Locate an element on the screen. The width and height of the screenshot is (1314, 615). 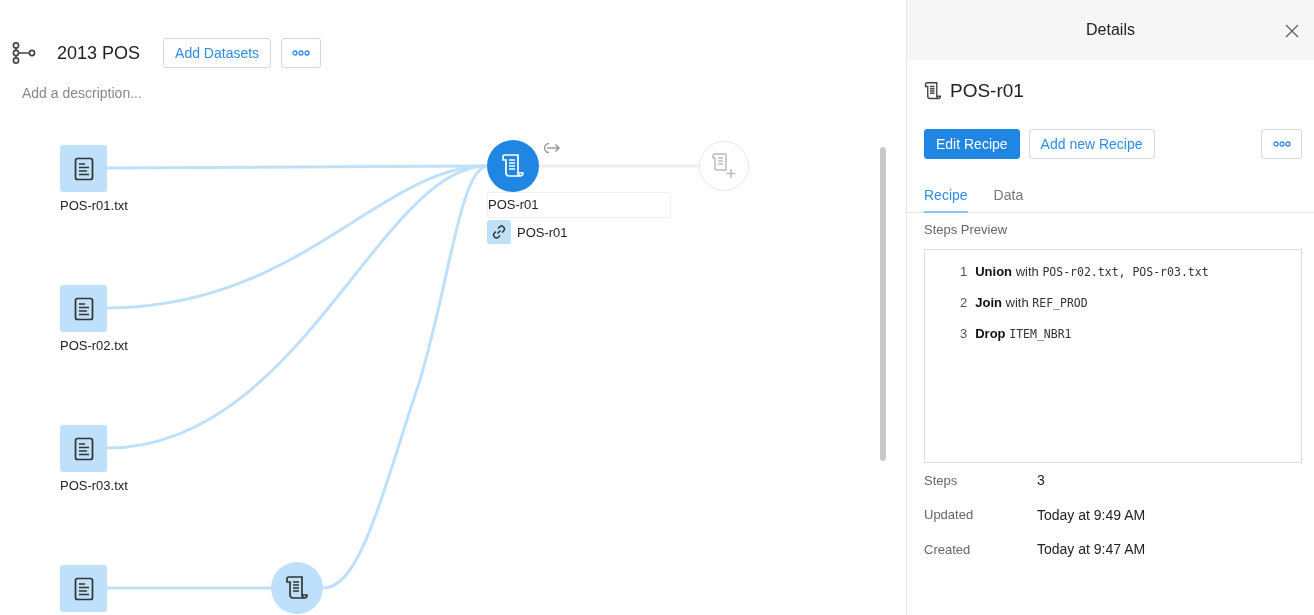
step-number: 1 is located at coordinates (964, 272).